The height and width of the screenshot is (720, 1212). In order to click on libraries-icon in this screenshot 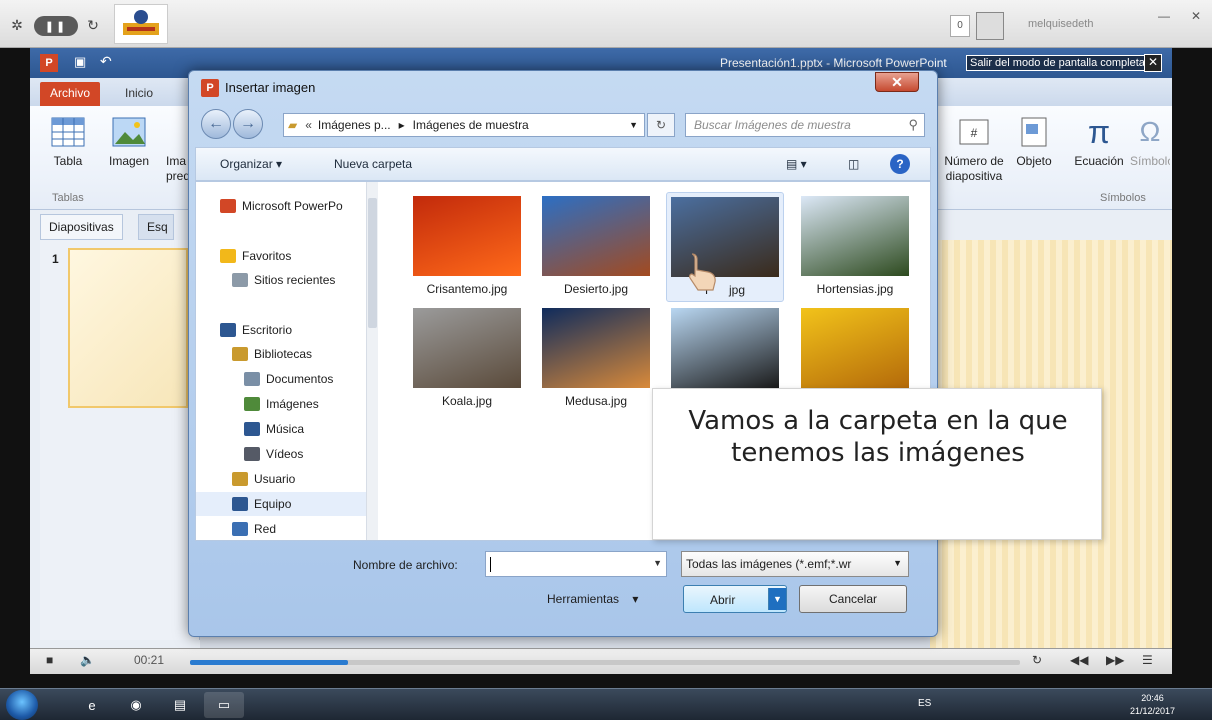, I will do `click(240, 354)`.